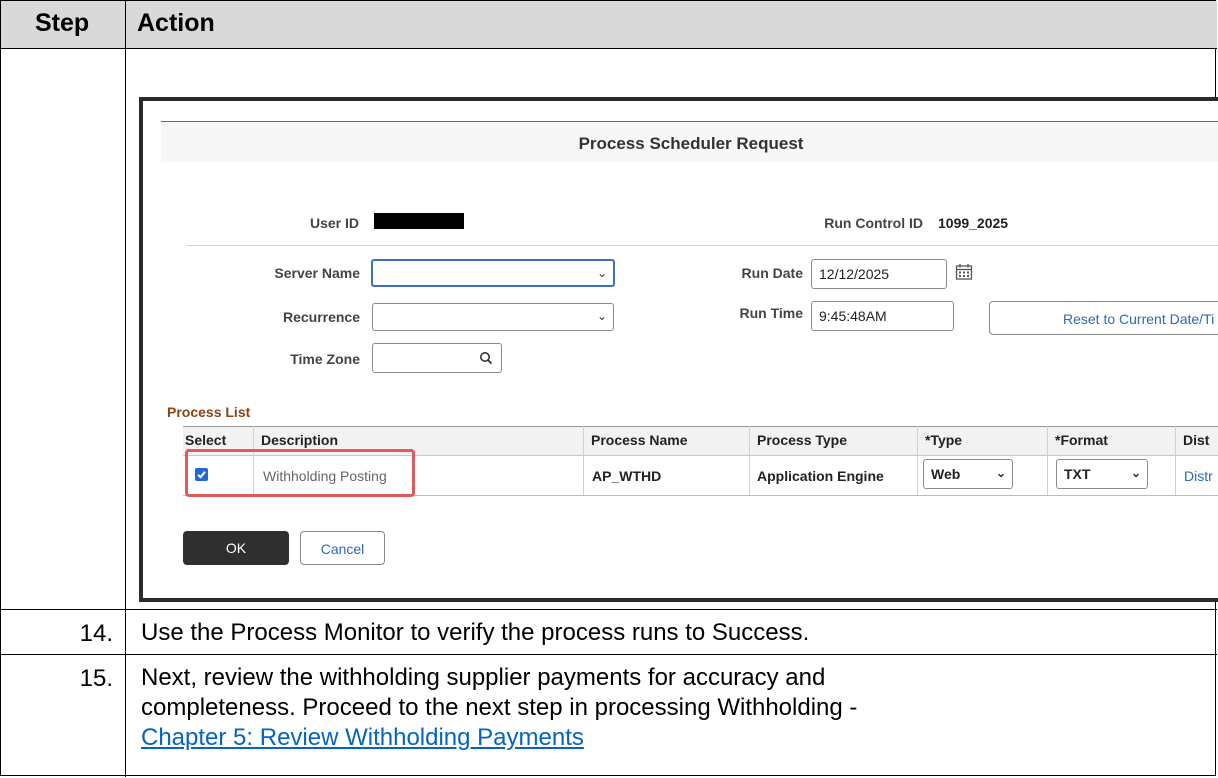  I want to click on header-step-cell: Step, so click(63, 25).